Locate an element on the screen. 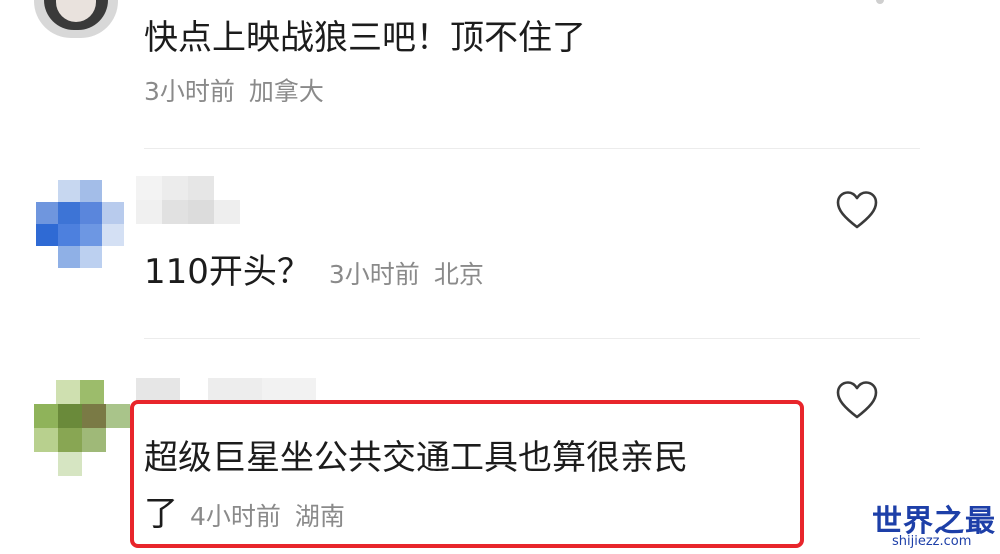  comment-location: 加拿大 is located at coordinates (286, 91).